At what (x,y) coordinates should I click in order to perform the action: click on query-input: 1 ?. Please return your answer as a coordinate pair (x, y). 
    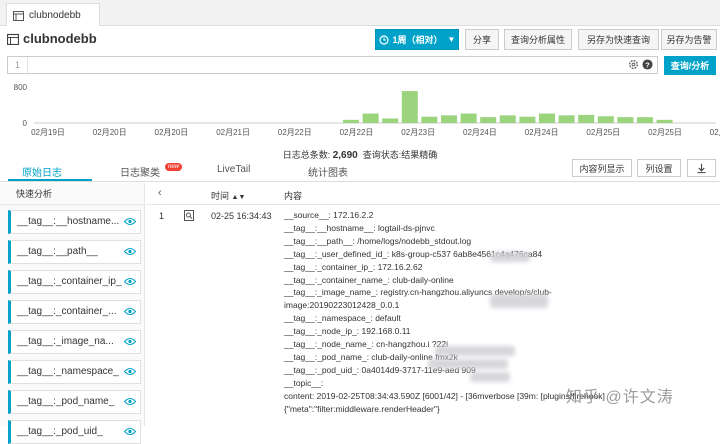
    Looking at the image, I should click on (332, 65).